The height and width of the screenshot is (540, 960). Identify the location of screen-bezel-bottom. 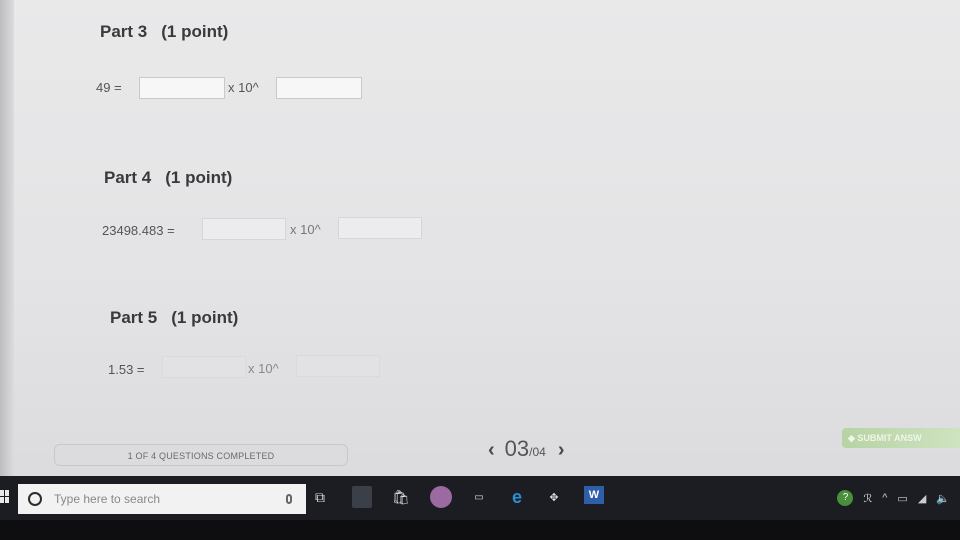
(480, 530).